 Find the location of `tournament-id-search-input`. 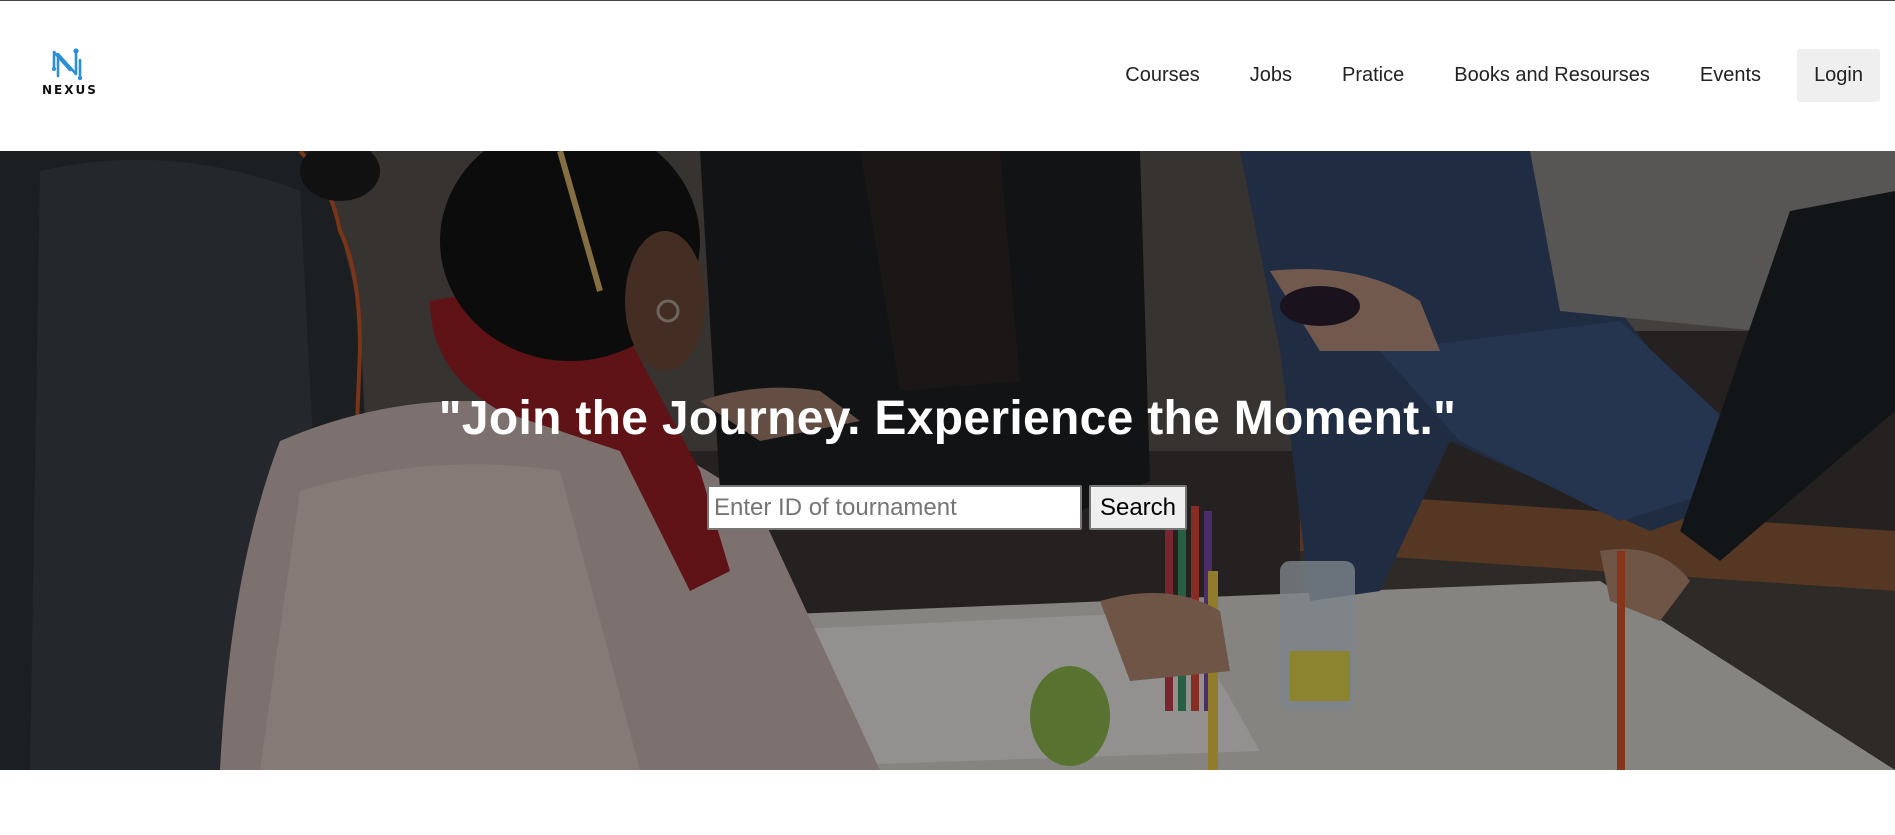

tournament-id-search-input is located at coordinates (894, 507).